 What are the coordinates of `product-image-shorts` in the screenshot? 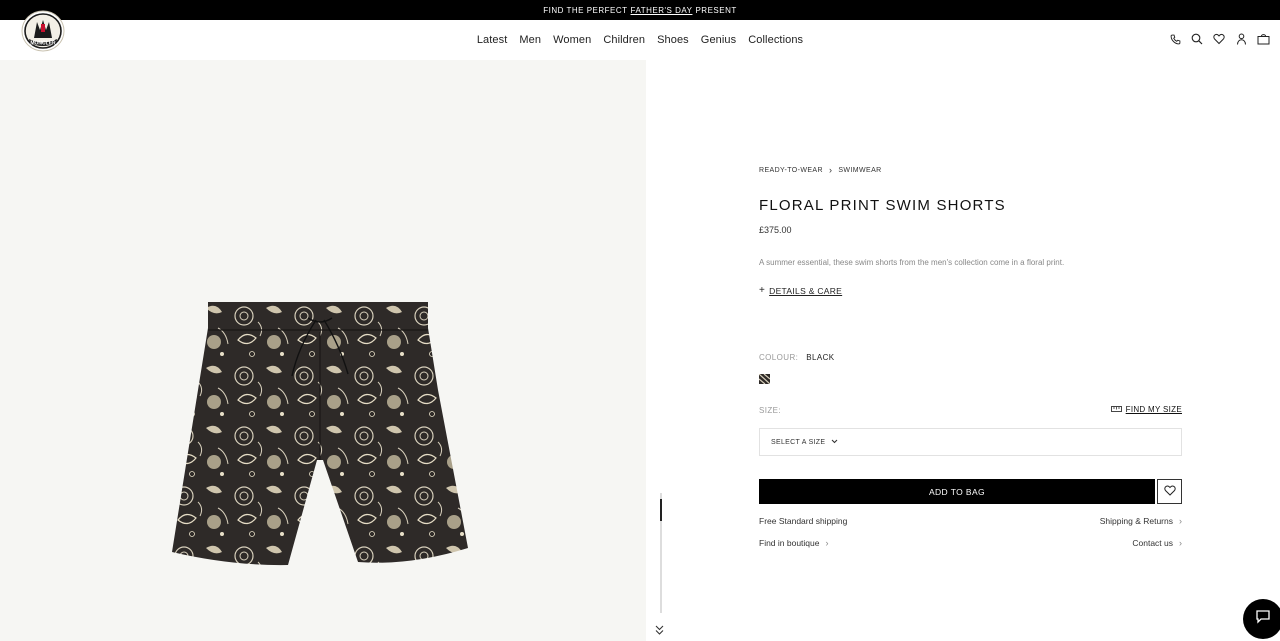 It's located at (320, 407).